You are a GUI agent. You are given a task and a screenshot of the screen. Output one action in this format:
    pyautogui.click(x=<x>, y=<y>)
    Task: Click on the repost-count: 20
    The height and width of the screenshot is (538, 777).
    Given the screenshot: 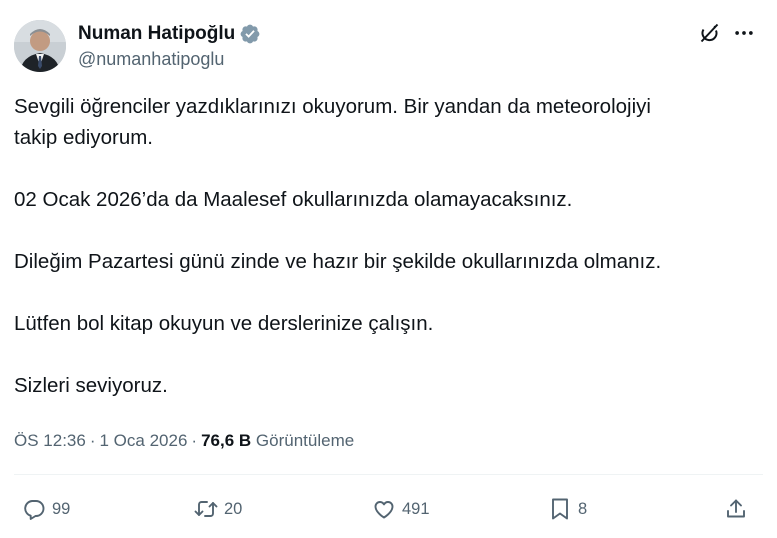 What is the action you would take?
    pyautogui.click(x=233, y=508)
    